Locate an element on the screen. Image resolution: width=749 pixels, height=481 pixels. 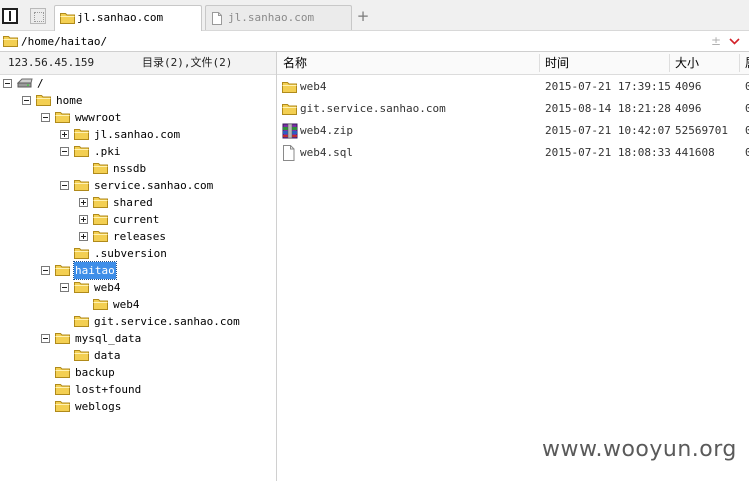
tree-node: current is located at coordinates (138, 219).